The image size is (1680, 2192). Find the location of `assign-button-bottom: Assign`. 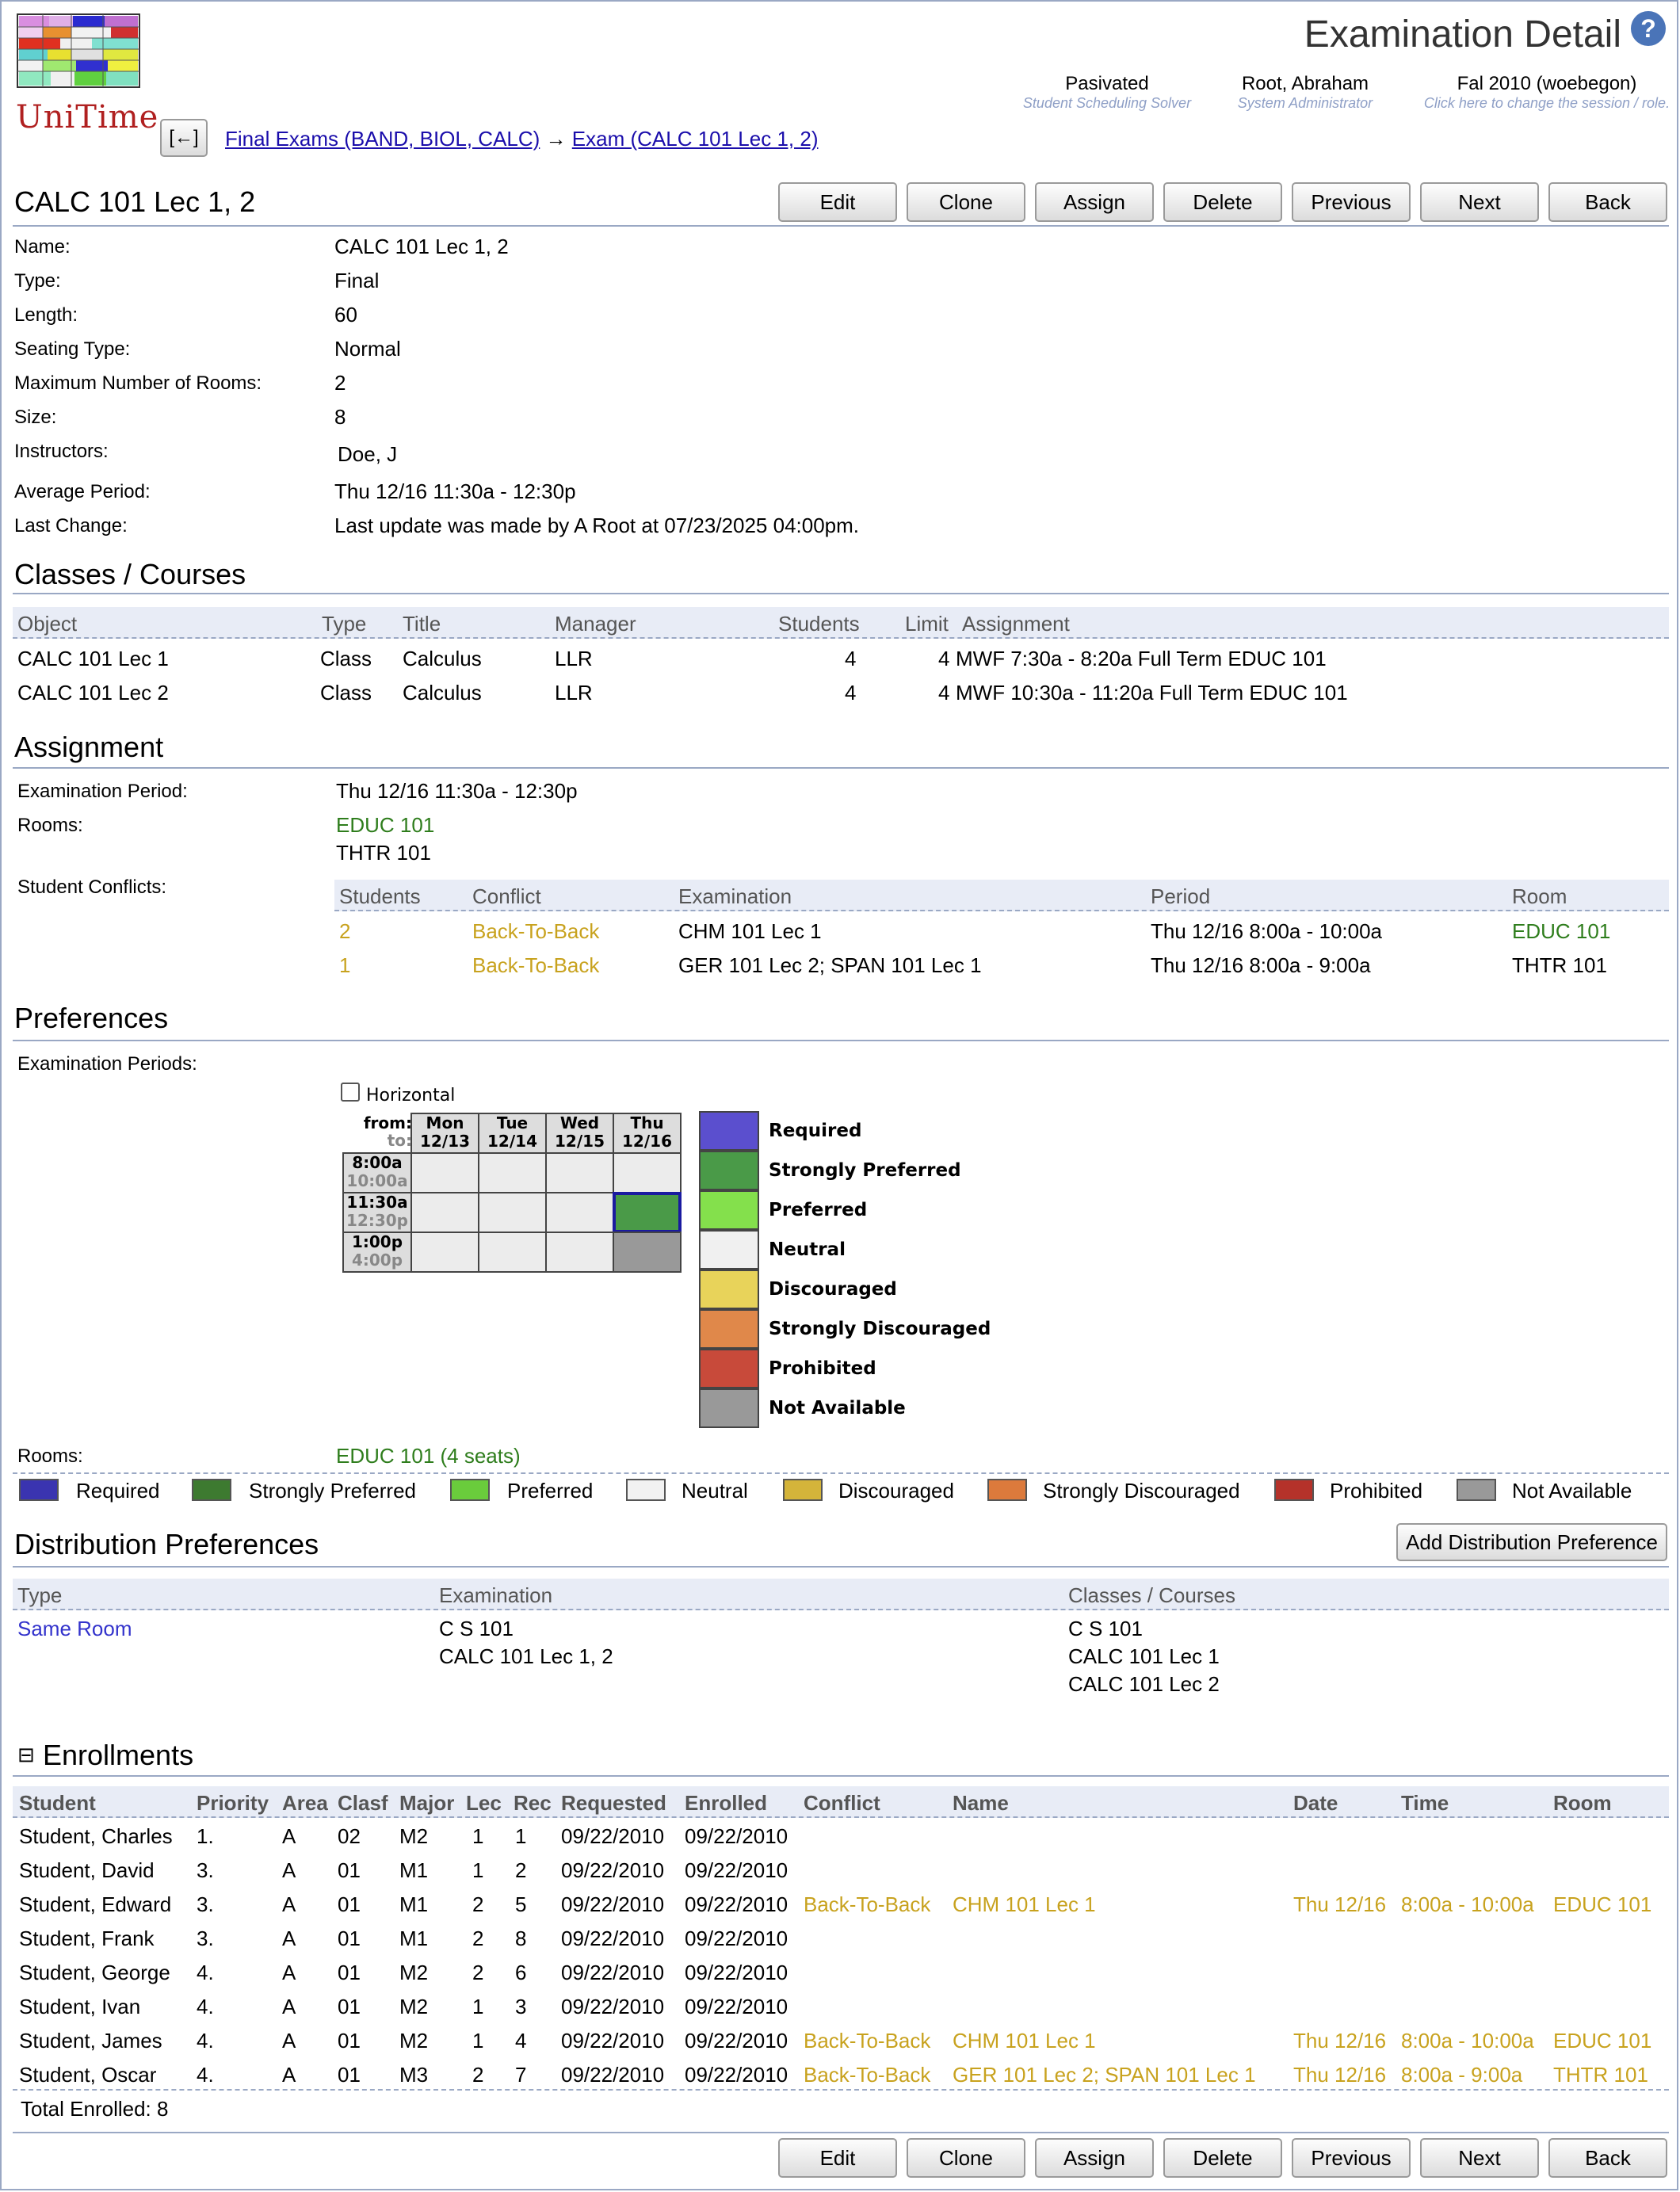

assign-button-bottom: Assign is located at coordinates (1094, 2158).